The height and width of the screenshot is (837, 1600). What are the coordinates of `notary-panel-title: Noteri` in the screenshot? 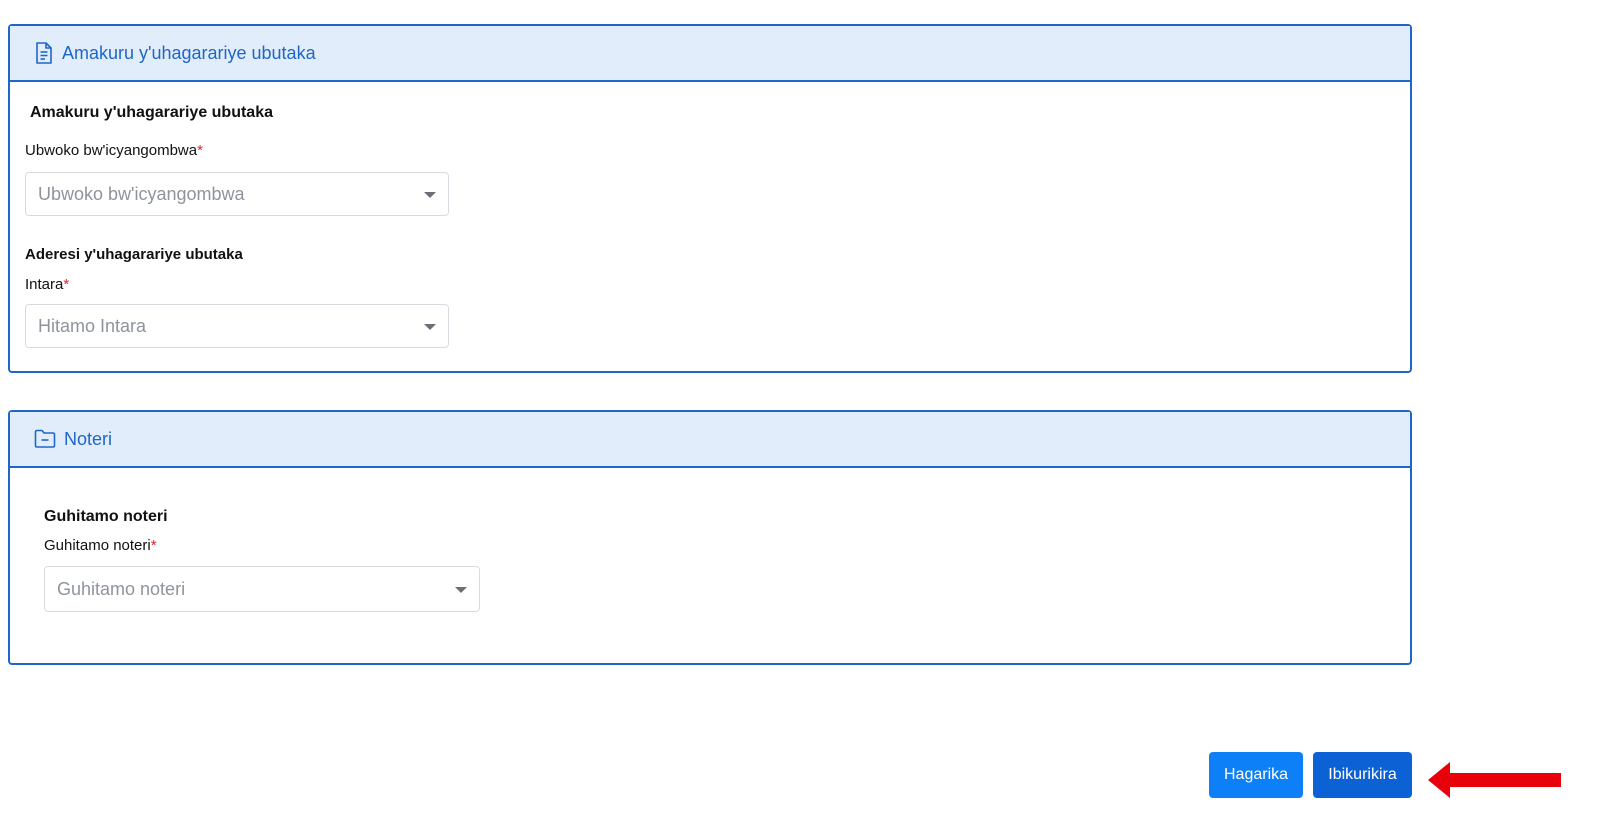 It's located at (88, 438).